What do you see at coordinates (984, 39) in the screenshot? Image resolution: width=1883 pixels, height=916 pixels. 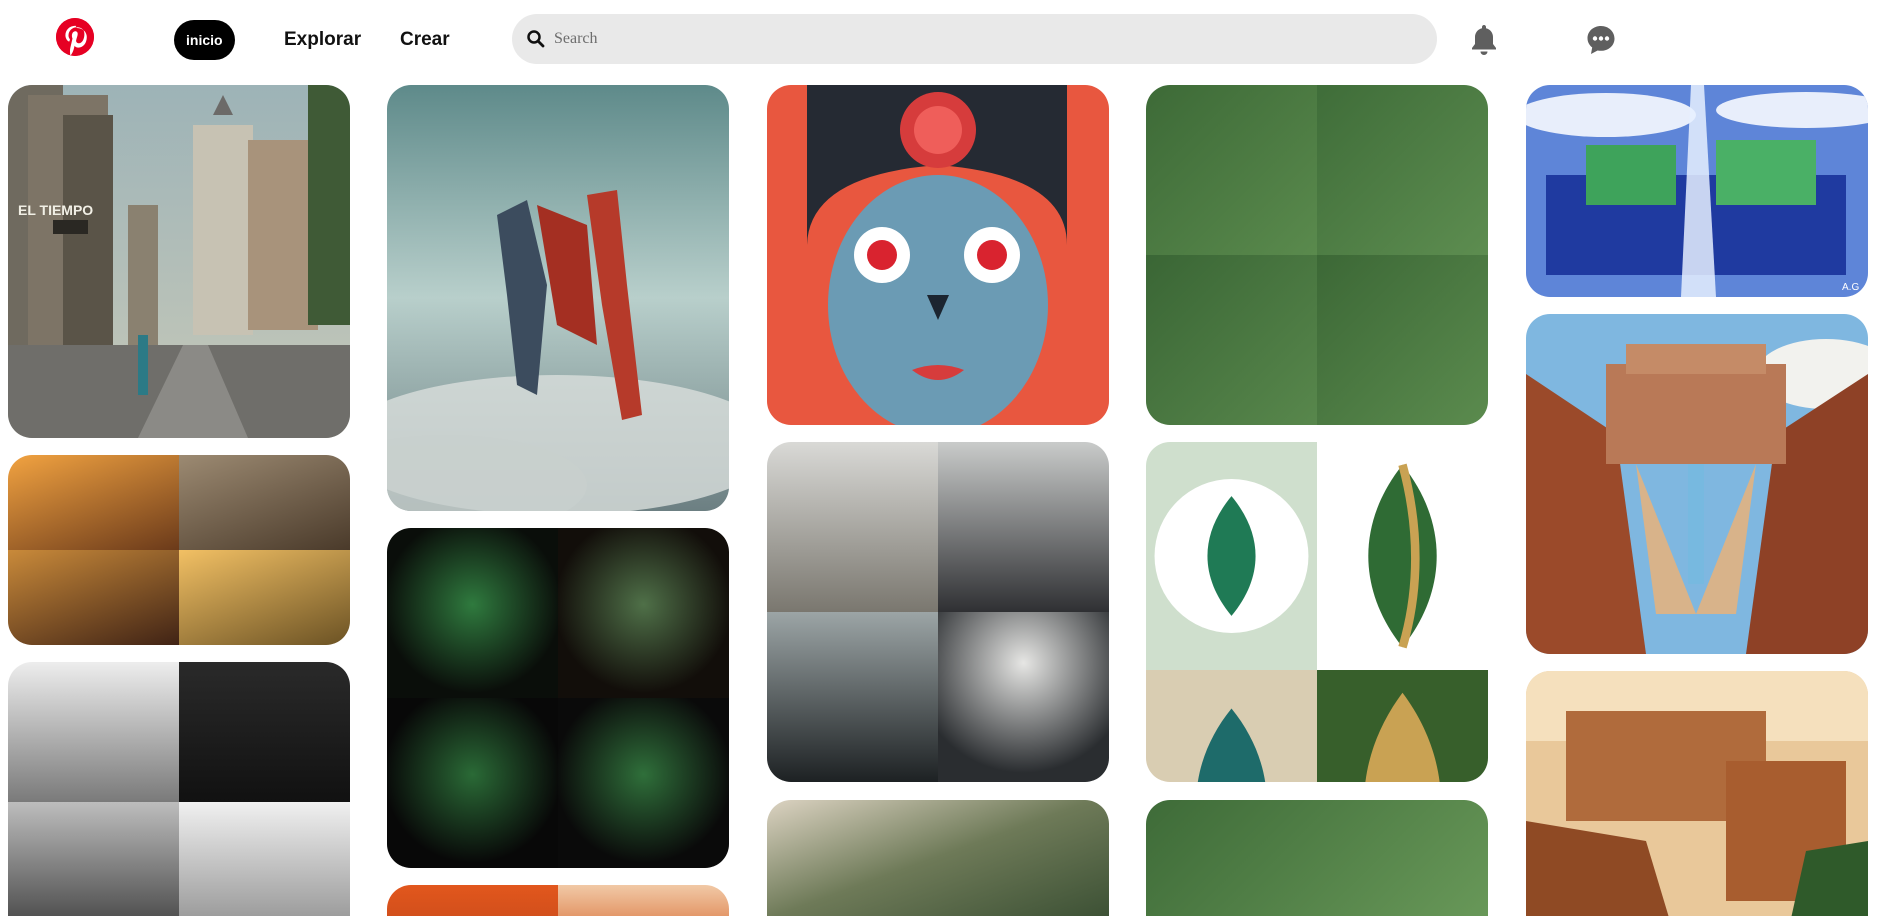 I see `search-input` at bounding box center [984, 39].